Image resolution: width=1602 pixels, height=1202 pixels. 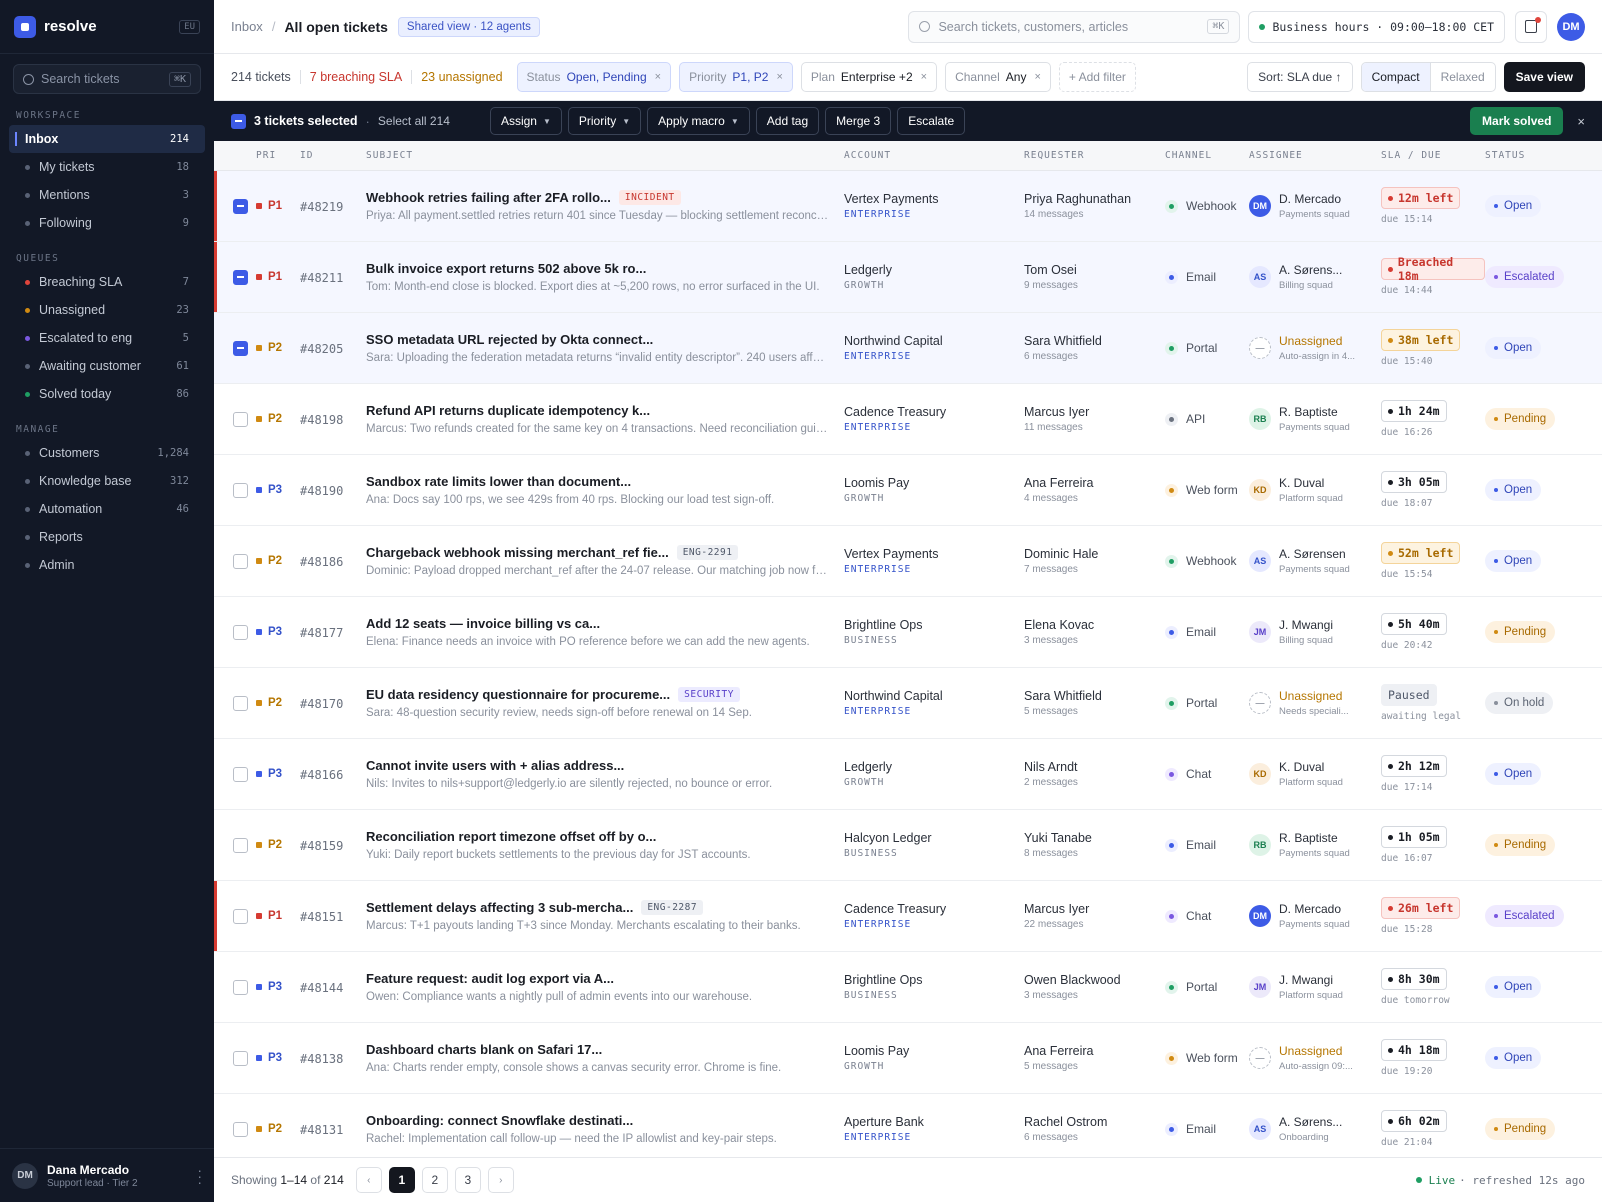 I want to click on col-requester: REQUESTER, so click(x=1094, y=155).